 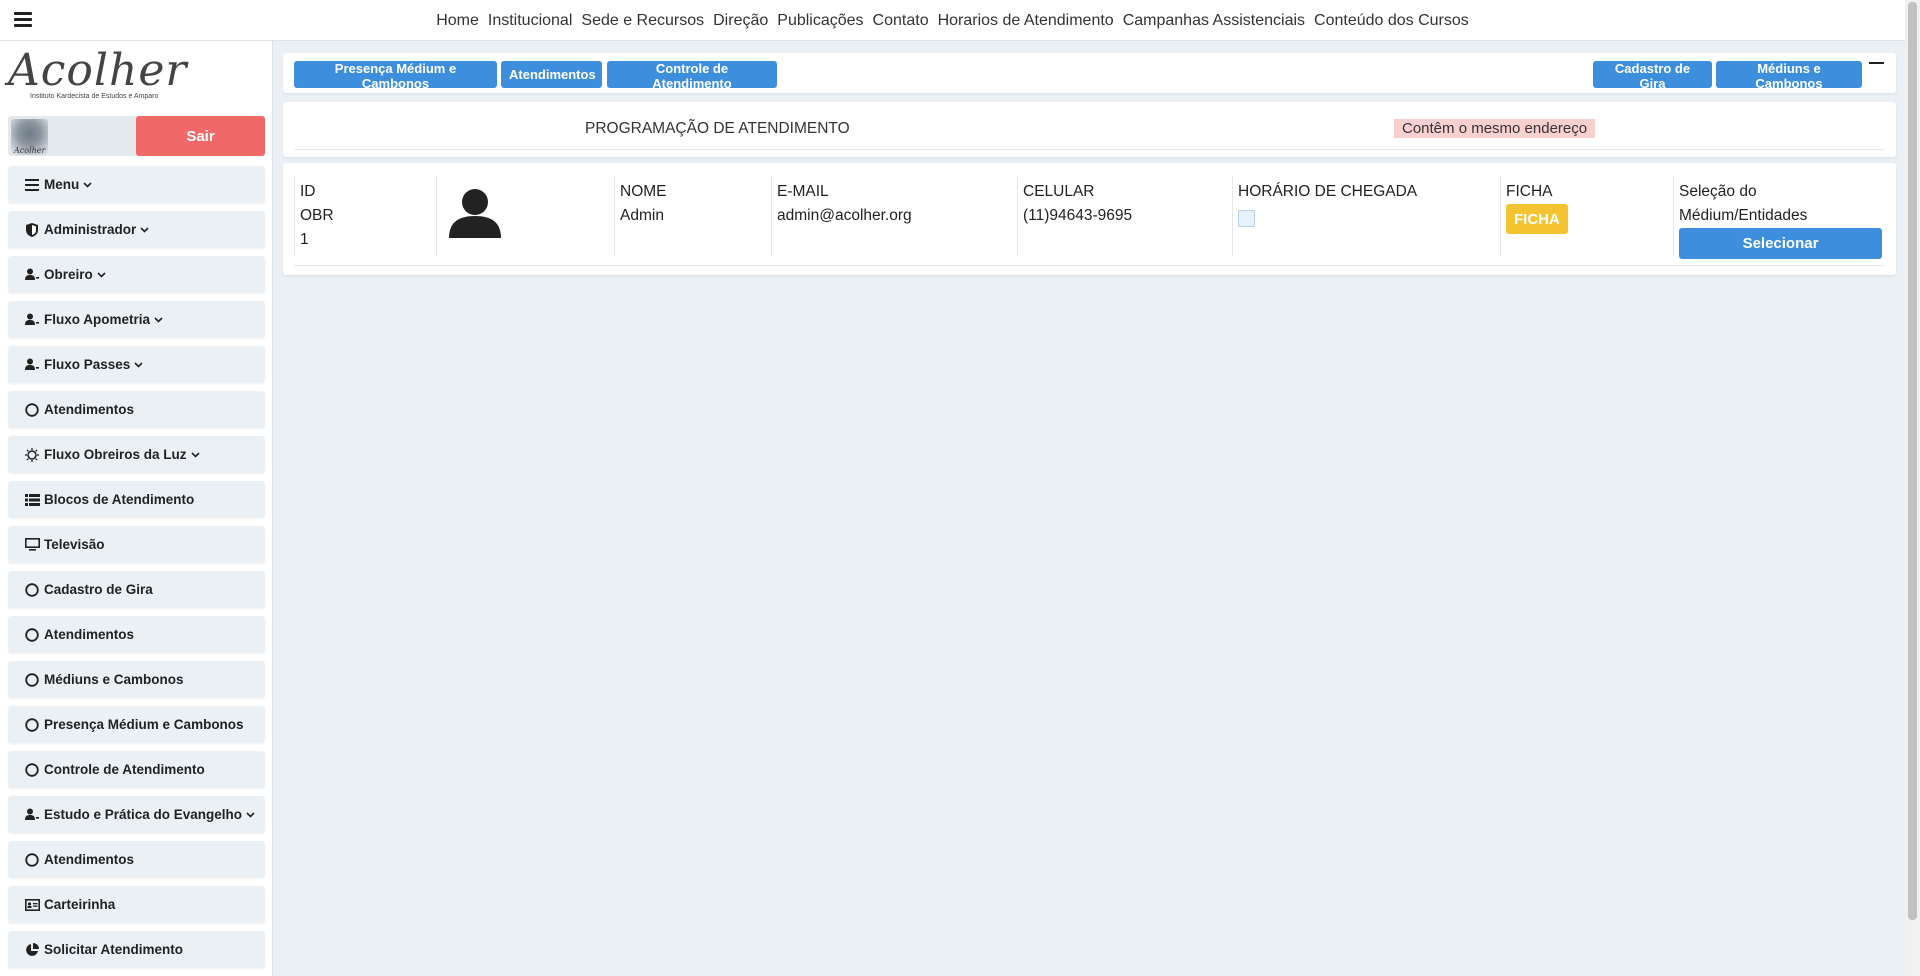 I want to click on id-card-icon, so click(x=32, y=905).